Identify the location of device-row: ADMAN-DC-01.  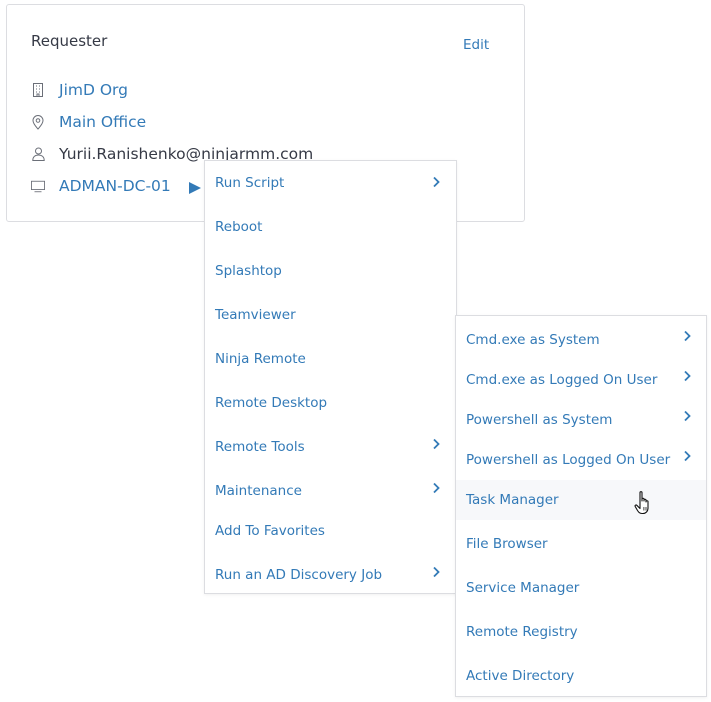
(101, 186).